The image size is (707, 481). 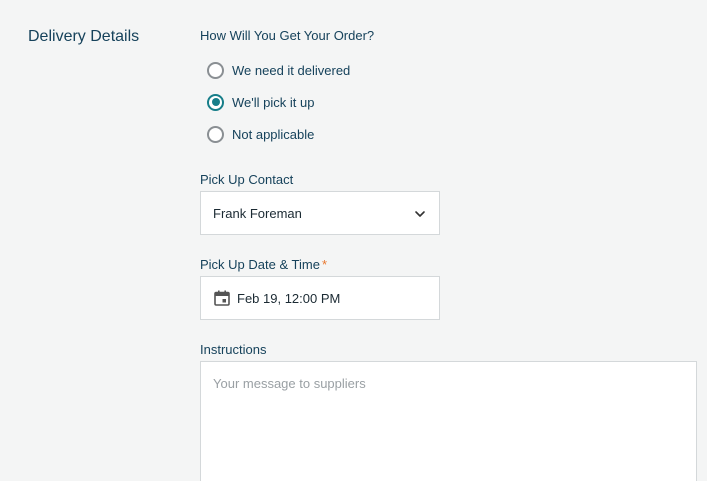 I want to click on radio-option-pick-up: We'll pick it up, so click(x=452, y=102).